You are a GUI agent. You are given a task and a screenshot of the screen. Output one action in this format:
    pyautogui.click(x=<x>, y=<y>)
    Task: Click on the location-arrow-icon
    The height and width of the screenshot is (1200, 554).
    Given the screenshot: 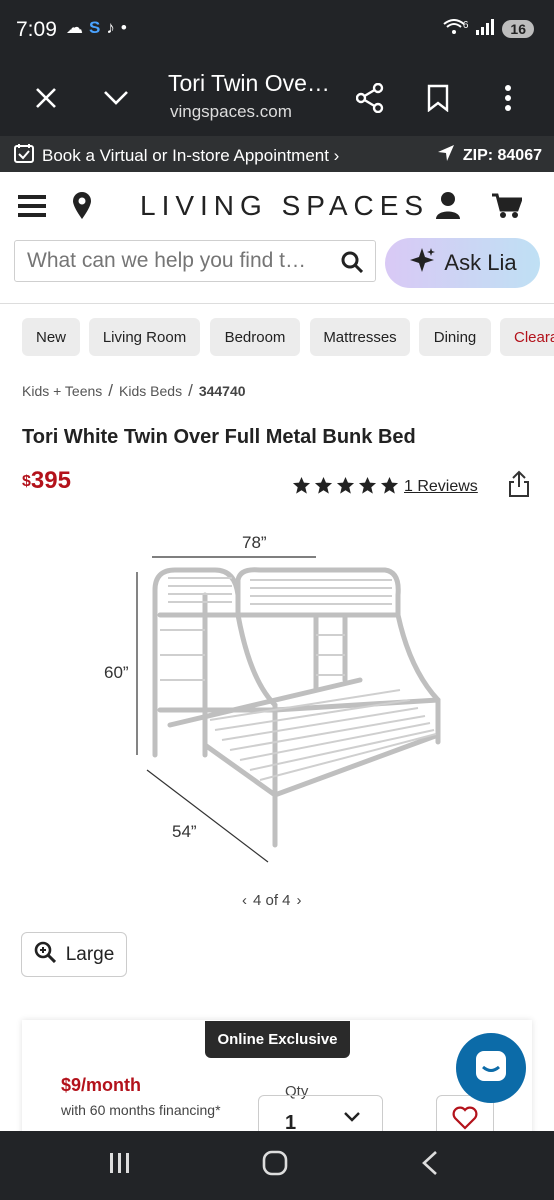 What is the action you would take?
    pyautogui.click(x=446, y=155)
    